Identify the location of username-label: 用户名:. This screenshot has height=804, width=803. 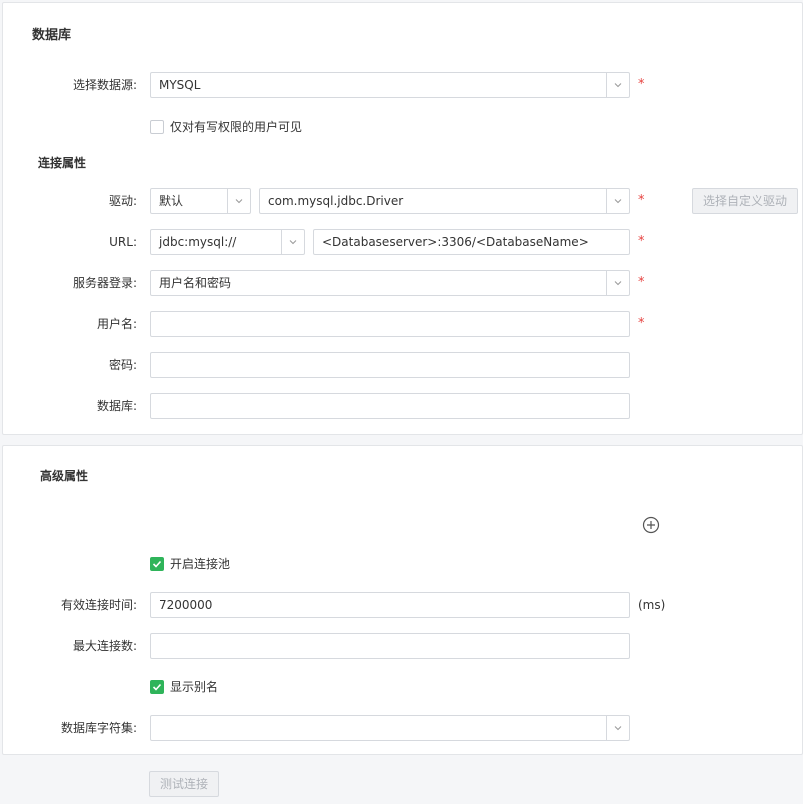
(116, 324).